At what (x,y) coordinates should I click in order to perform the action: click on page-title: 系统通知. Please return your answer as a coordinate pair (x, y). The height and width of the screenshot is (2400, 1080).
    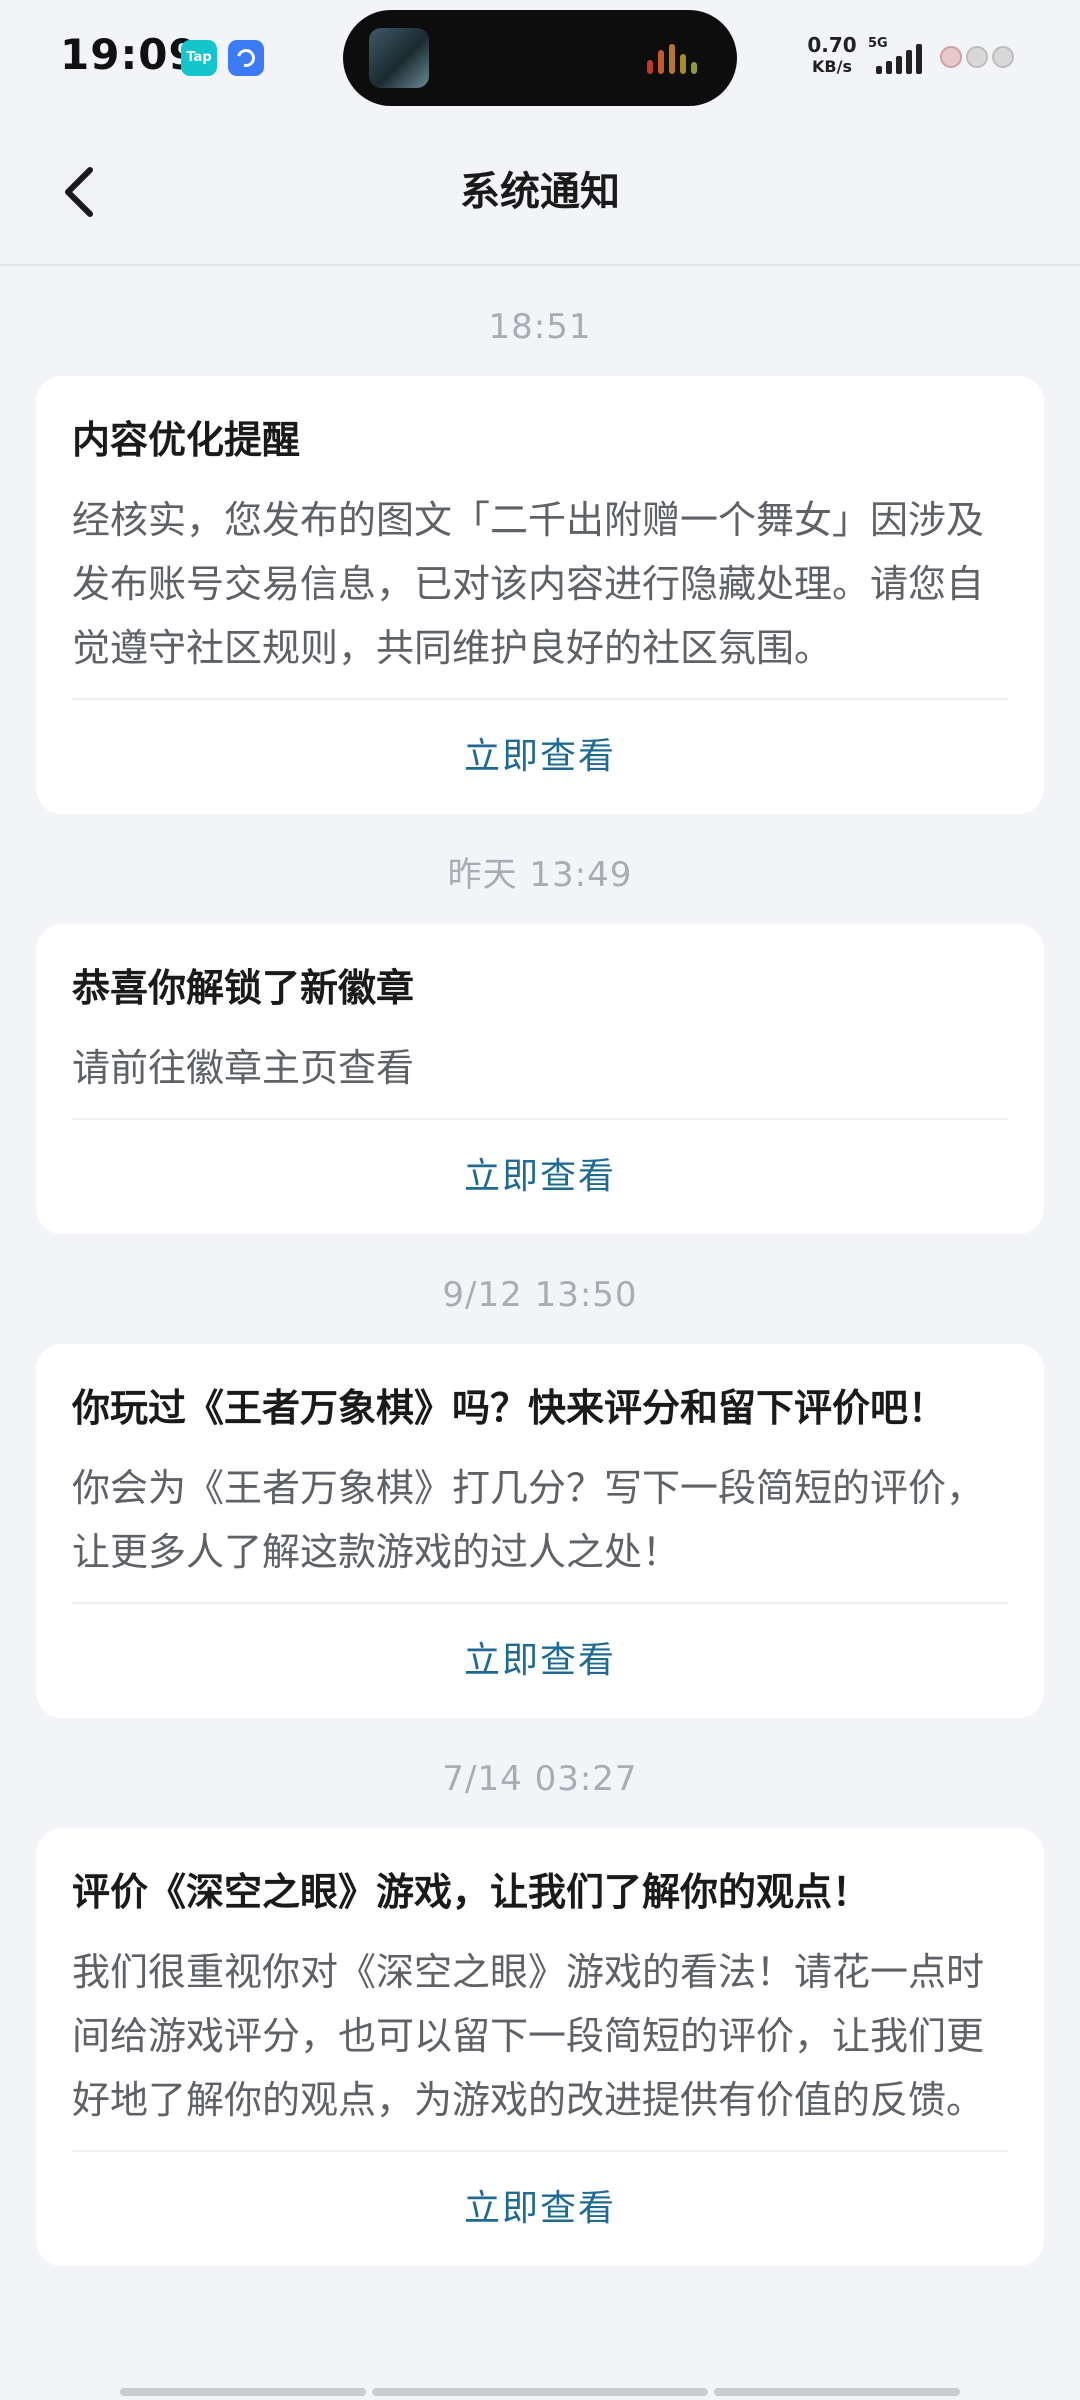
    Looking at the image, I should click on (540, 192).